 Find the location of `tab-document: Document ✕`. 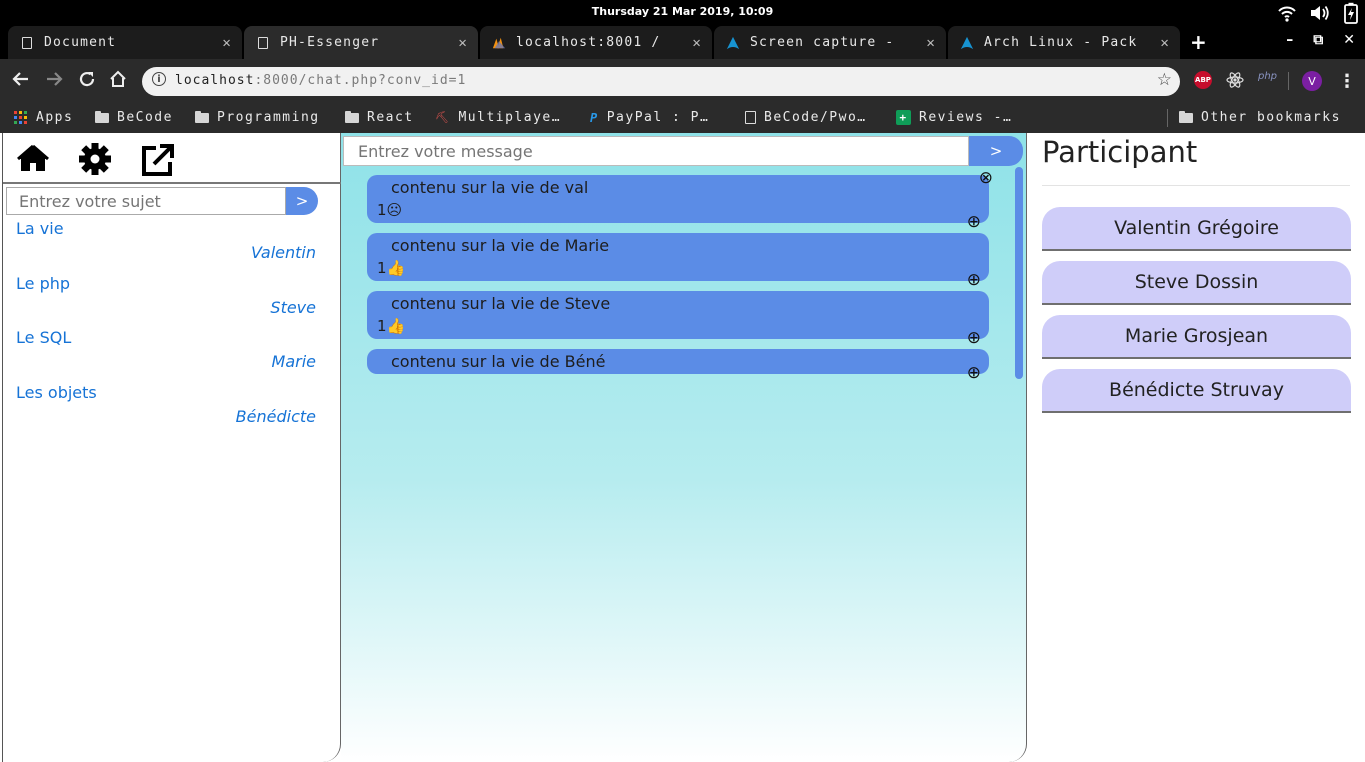

tab-document: Document ✕ is located at coordinates (125, 42).